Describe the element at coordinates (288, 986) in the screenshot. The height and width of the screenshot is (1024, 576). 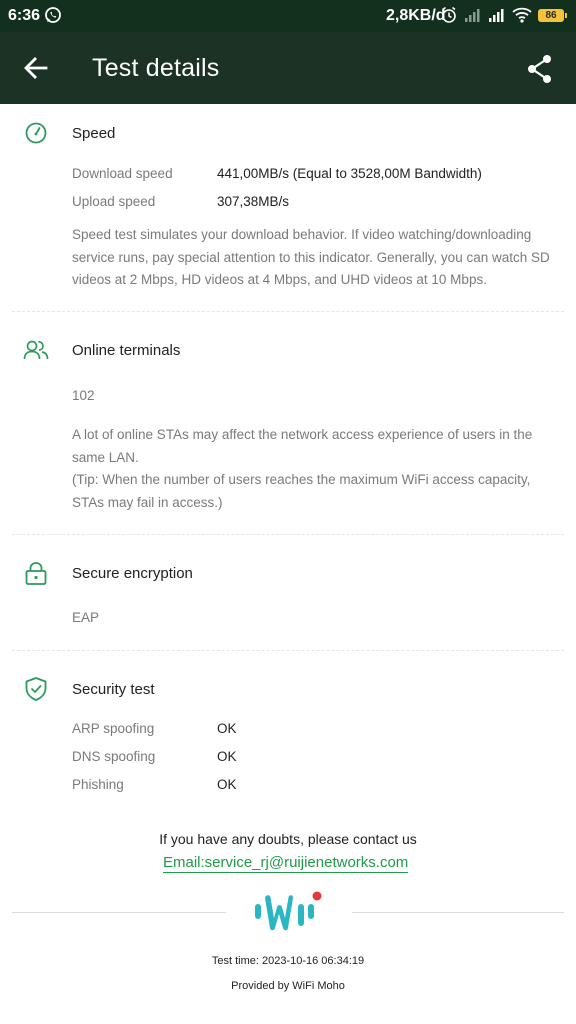
I see `provided-by: Provided by WiFi Moho` at that location.